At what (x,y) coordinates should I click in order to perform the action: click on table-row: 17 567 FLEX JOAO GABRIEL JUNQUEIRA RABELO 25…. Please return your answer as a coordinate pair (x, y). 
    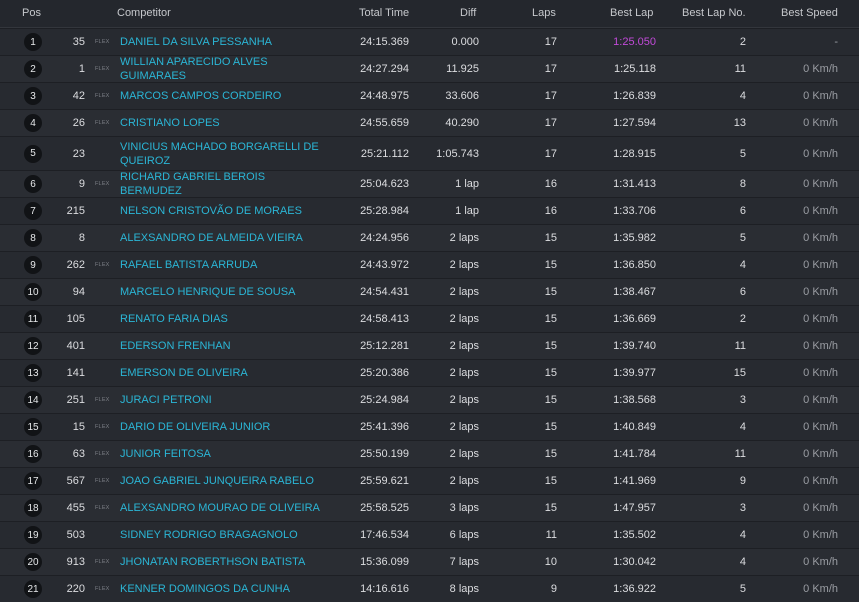
    Looking at the image, I should click on (429, 481).